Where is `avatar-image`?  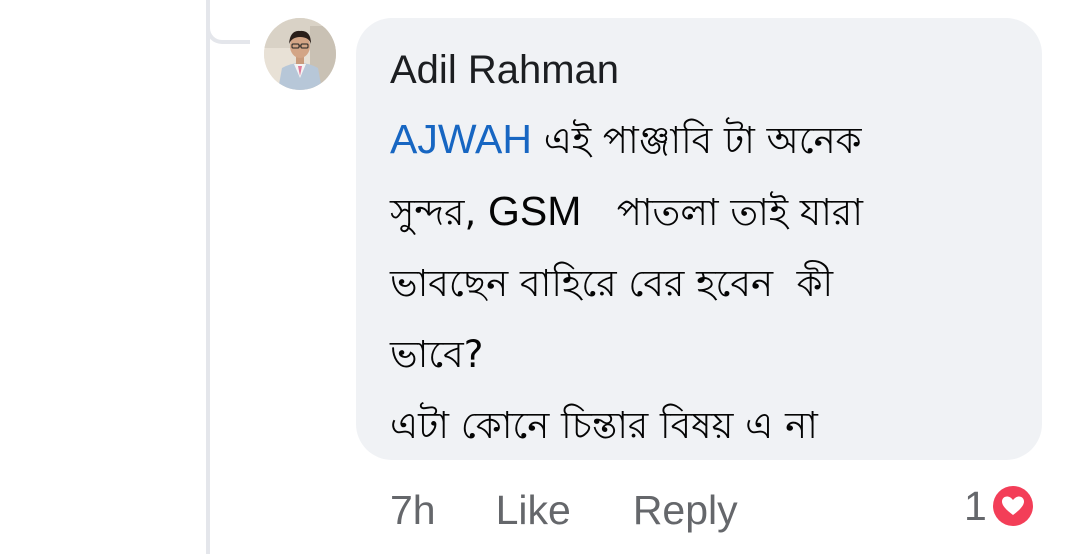
avatar-image is located at coordinates (300, 54).